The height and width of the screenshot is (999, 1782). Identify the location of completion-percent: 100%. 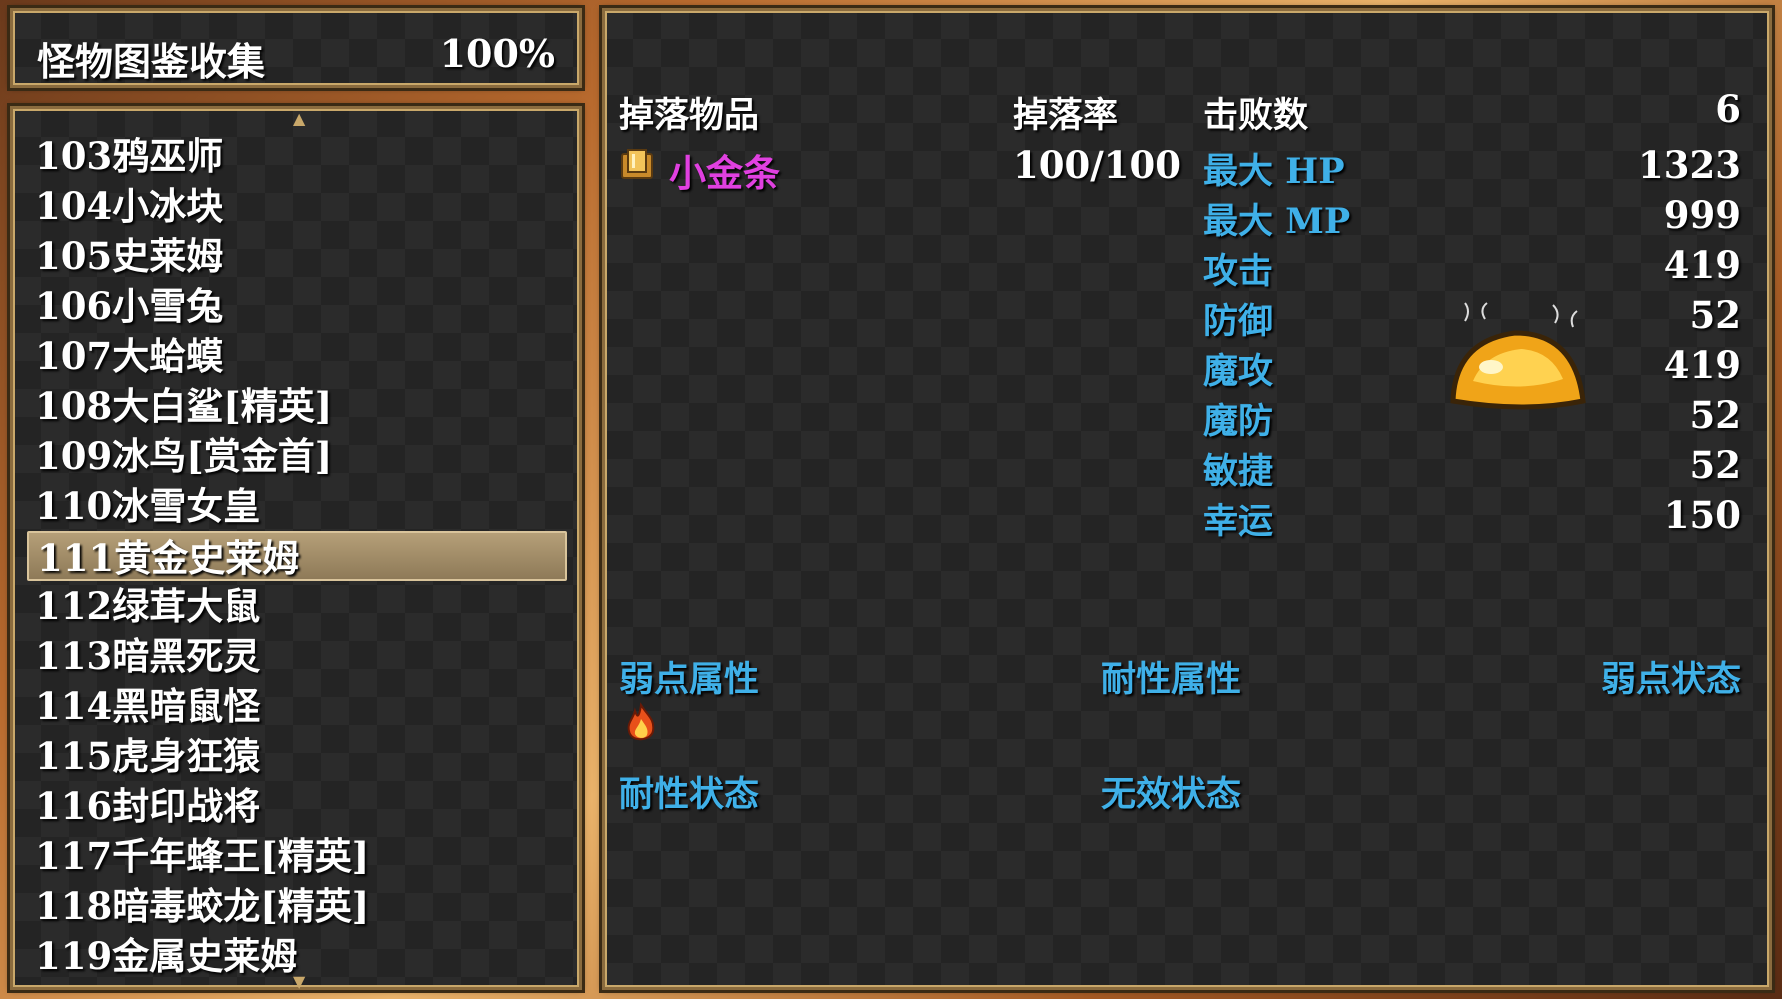
(497, 53).